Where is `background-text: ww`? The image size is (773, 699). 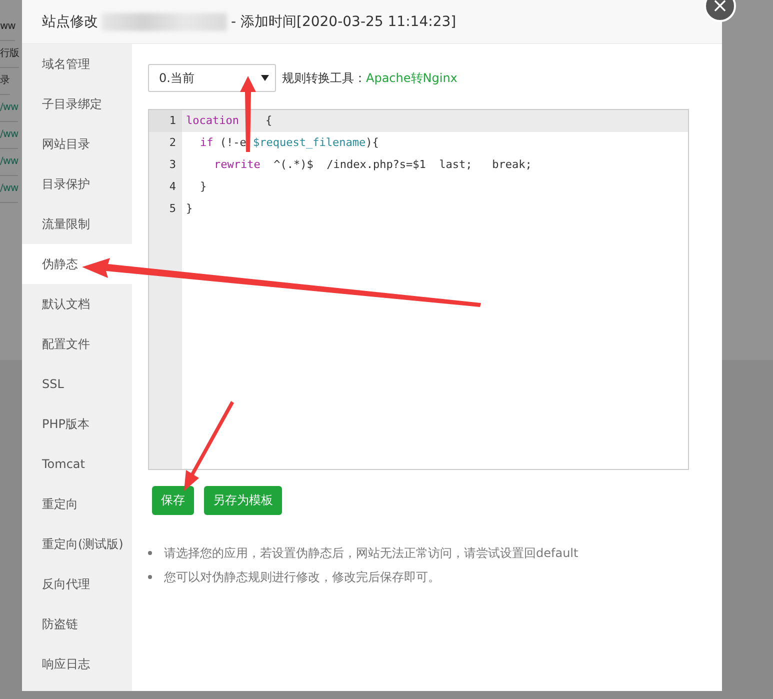
background-text: ww is located at coordinates (8, 27).